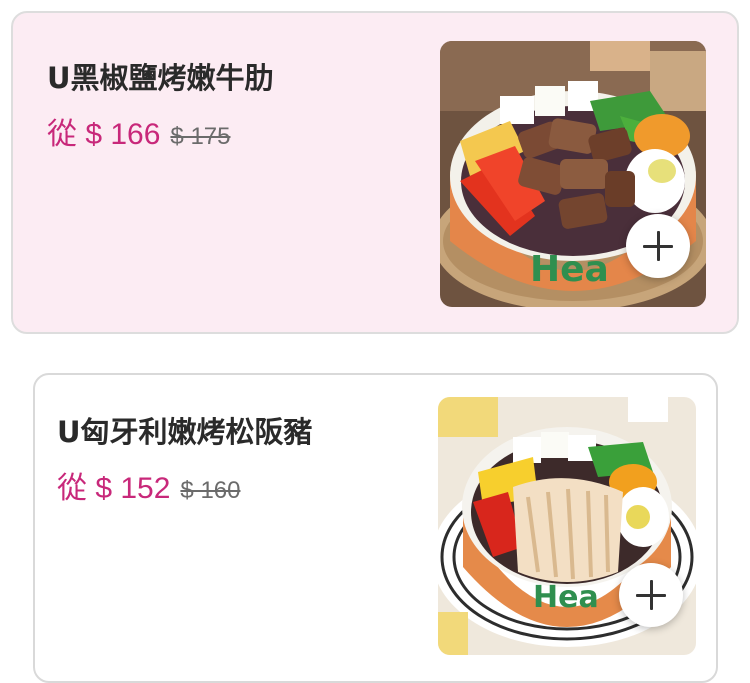  I want to click on price-row: 從 $ 166 $ 175, so click(138, 131).